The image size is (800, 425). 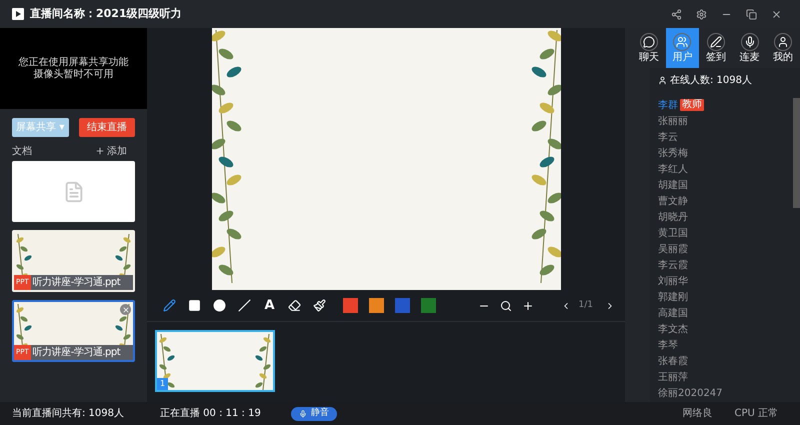 What do you see at coordinates (673, 217) in the screenshot?
I see `user-name: 胡晓丹` at bounding box center [673, 217].